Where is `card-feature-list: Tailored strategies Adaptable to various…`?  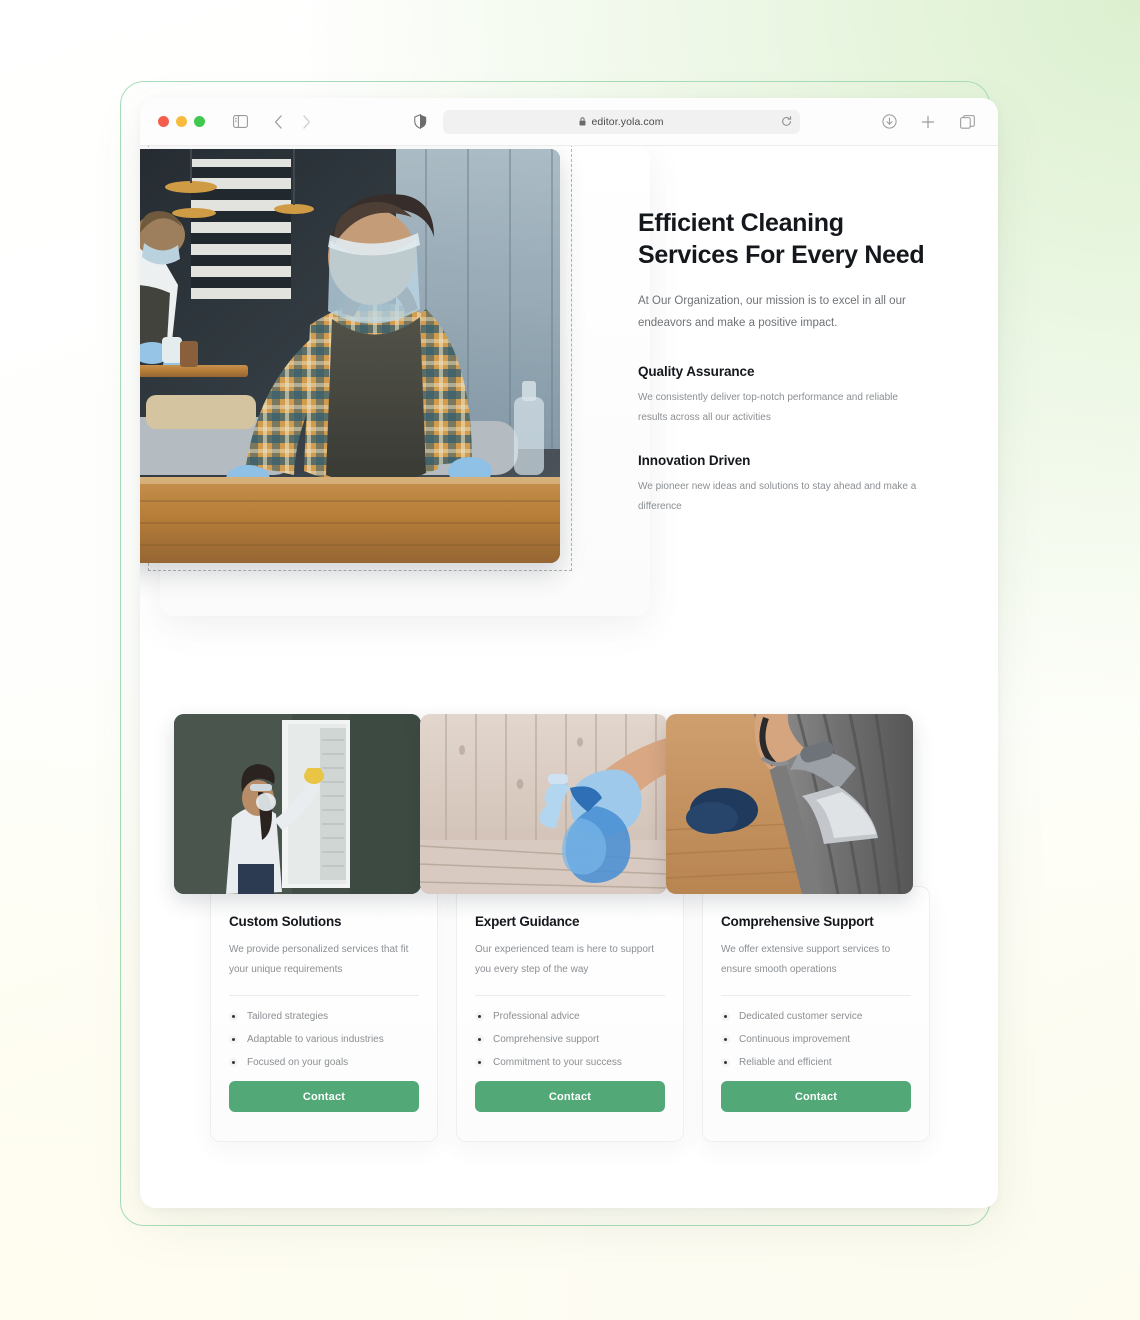
card-feature-list: Tailored strategies Adaptable to various… is located at coordinates (324, 1039).